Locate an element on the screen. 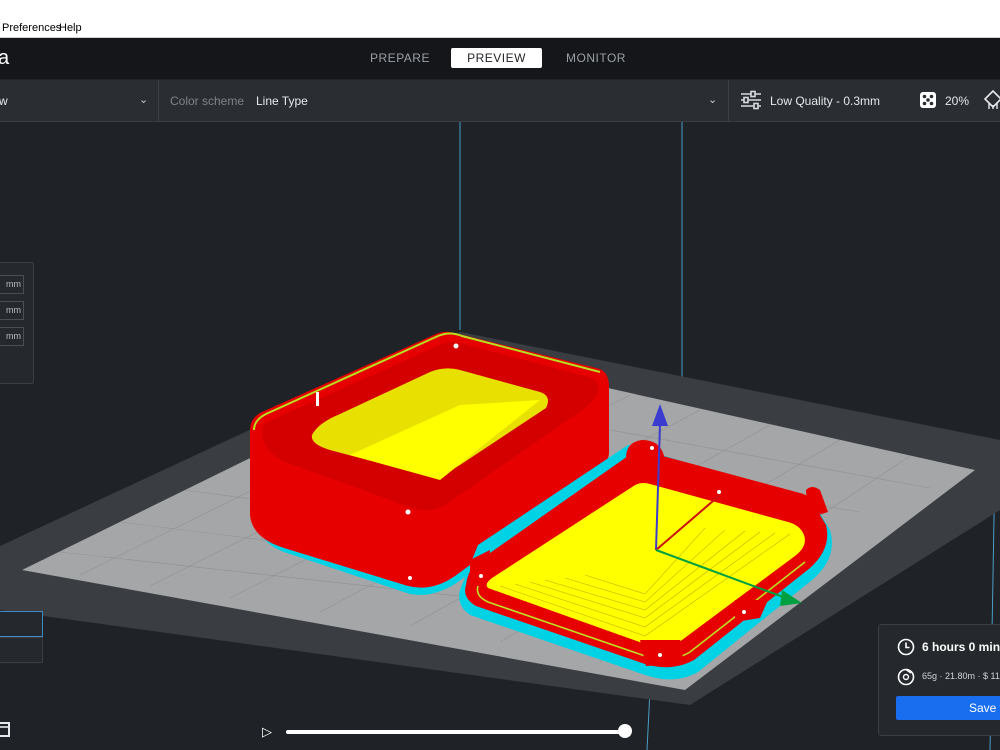  object-dimensions-panel: mm mm mm is located at coordinates (17, 323).